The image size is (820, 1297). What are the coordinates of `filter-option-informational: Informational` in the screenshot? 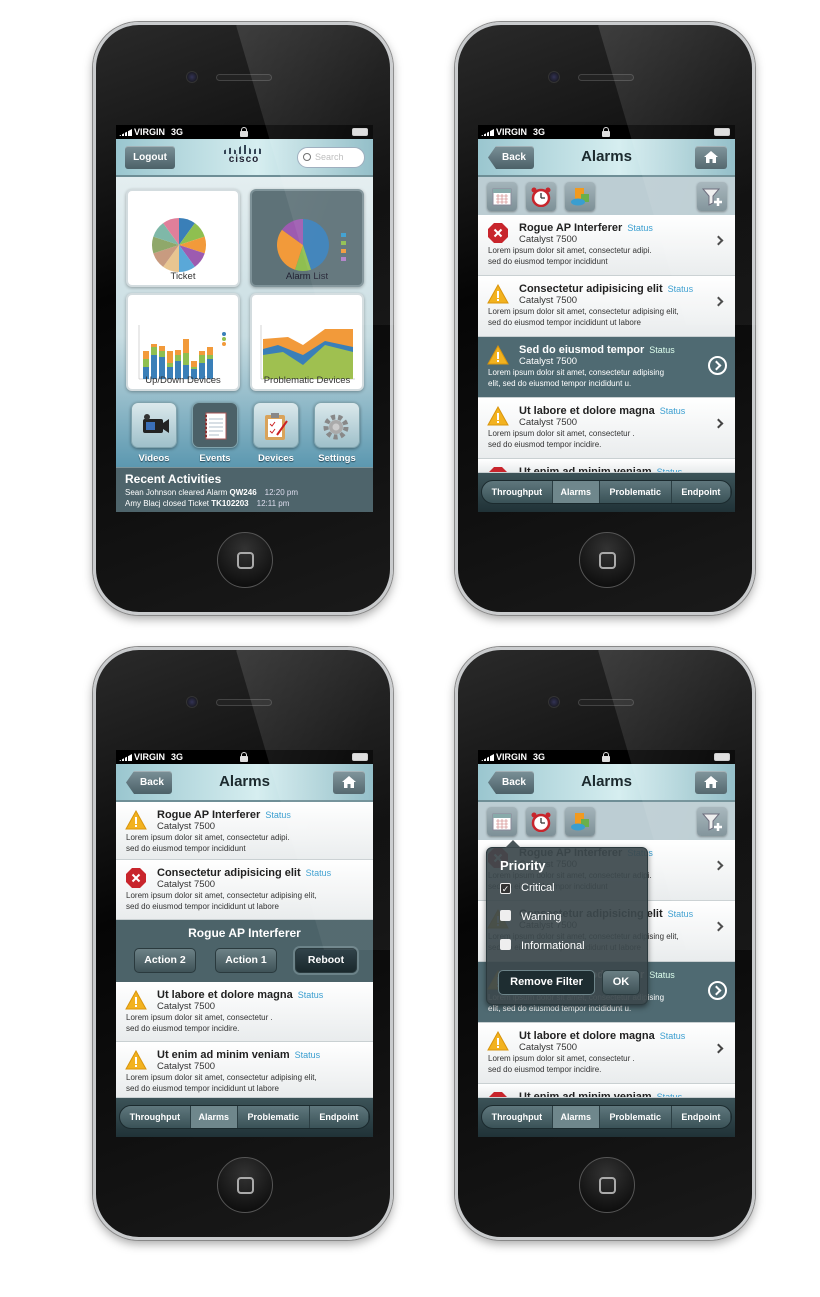 It's located at (542, 945).